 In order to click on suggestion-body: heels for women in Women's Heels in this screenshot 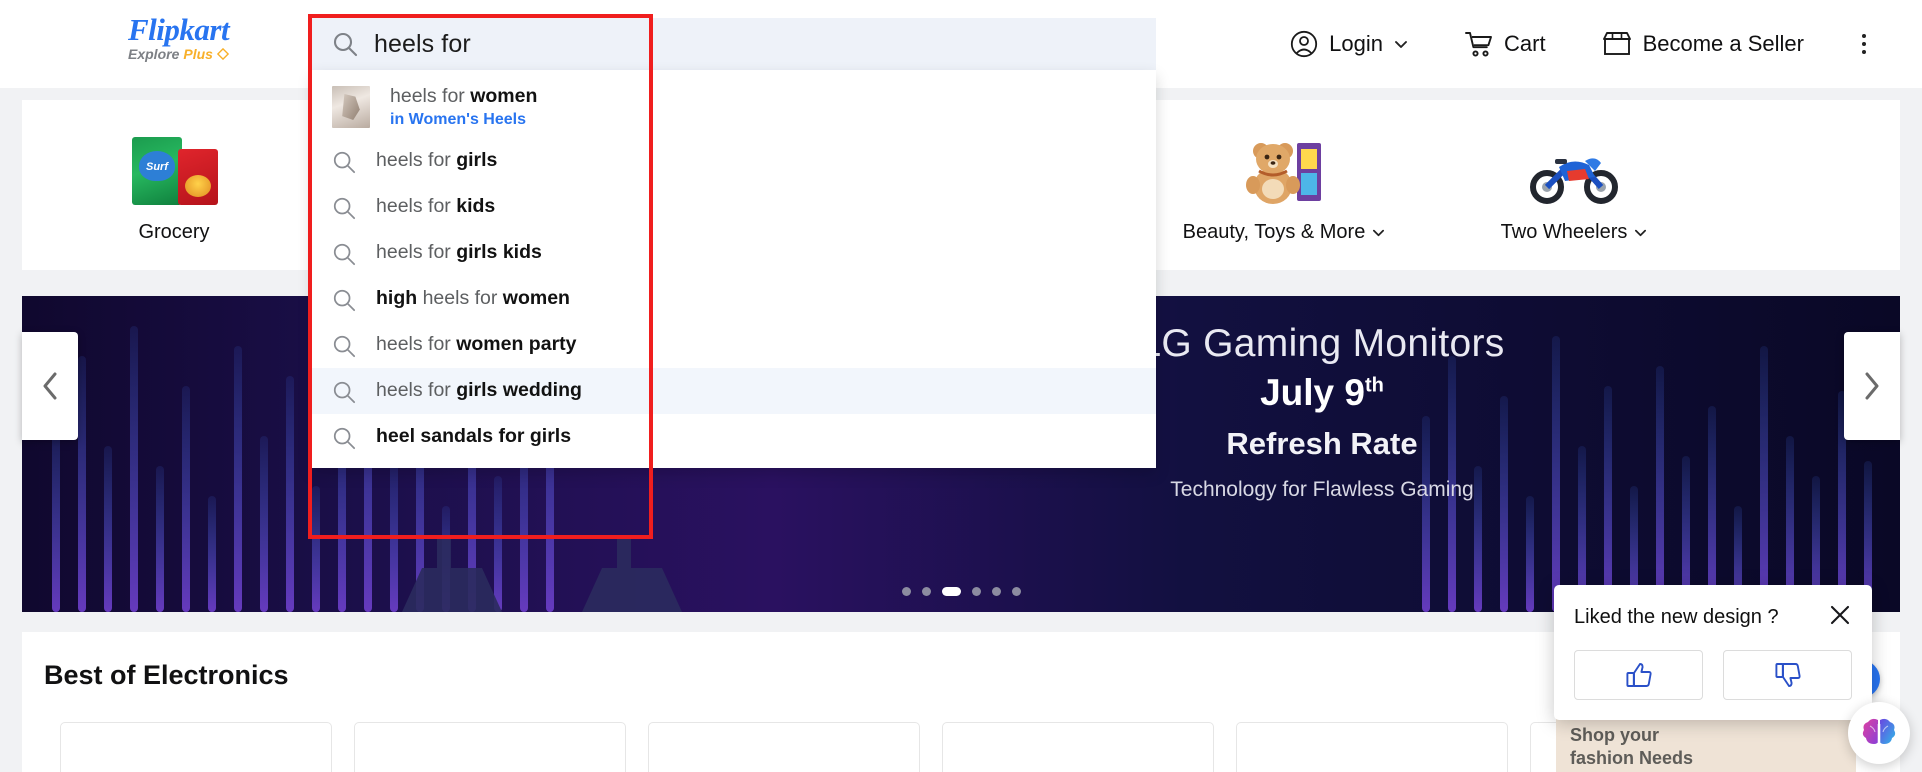, I will do `click(463, 106)`.